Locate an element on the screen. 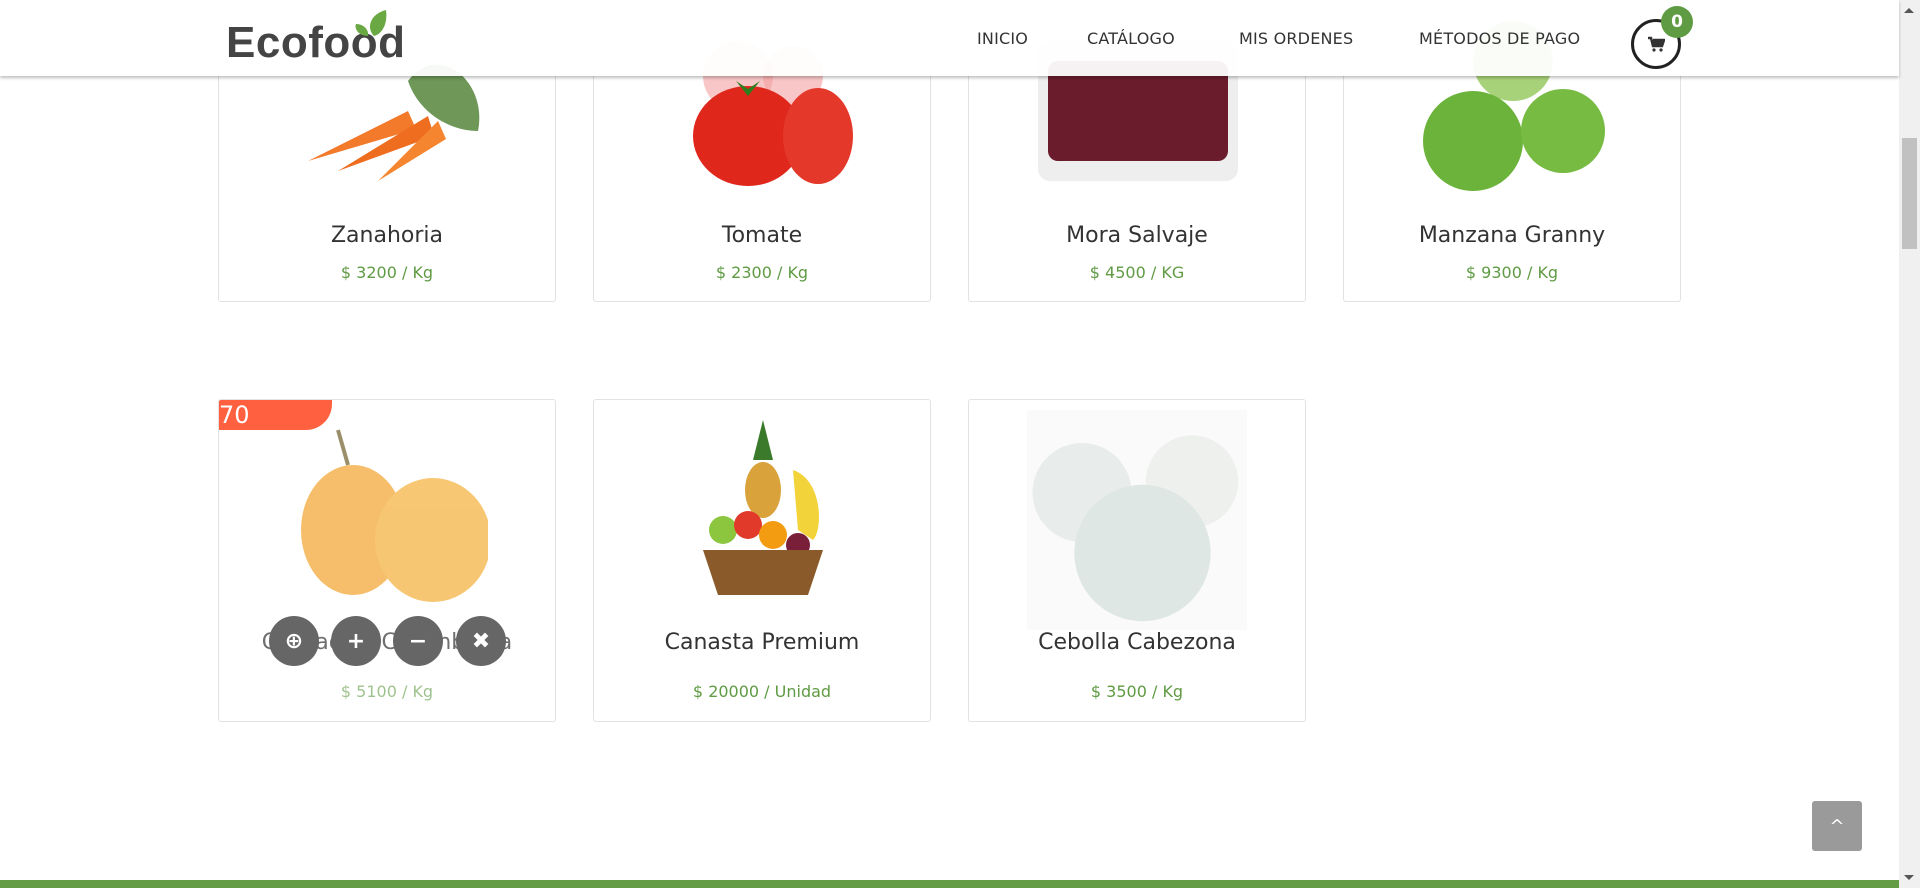 The height and width of the screenshot is (888, 1920). cart-count-badge: 0 is located at coordinates (1677, 22).